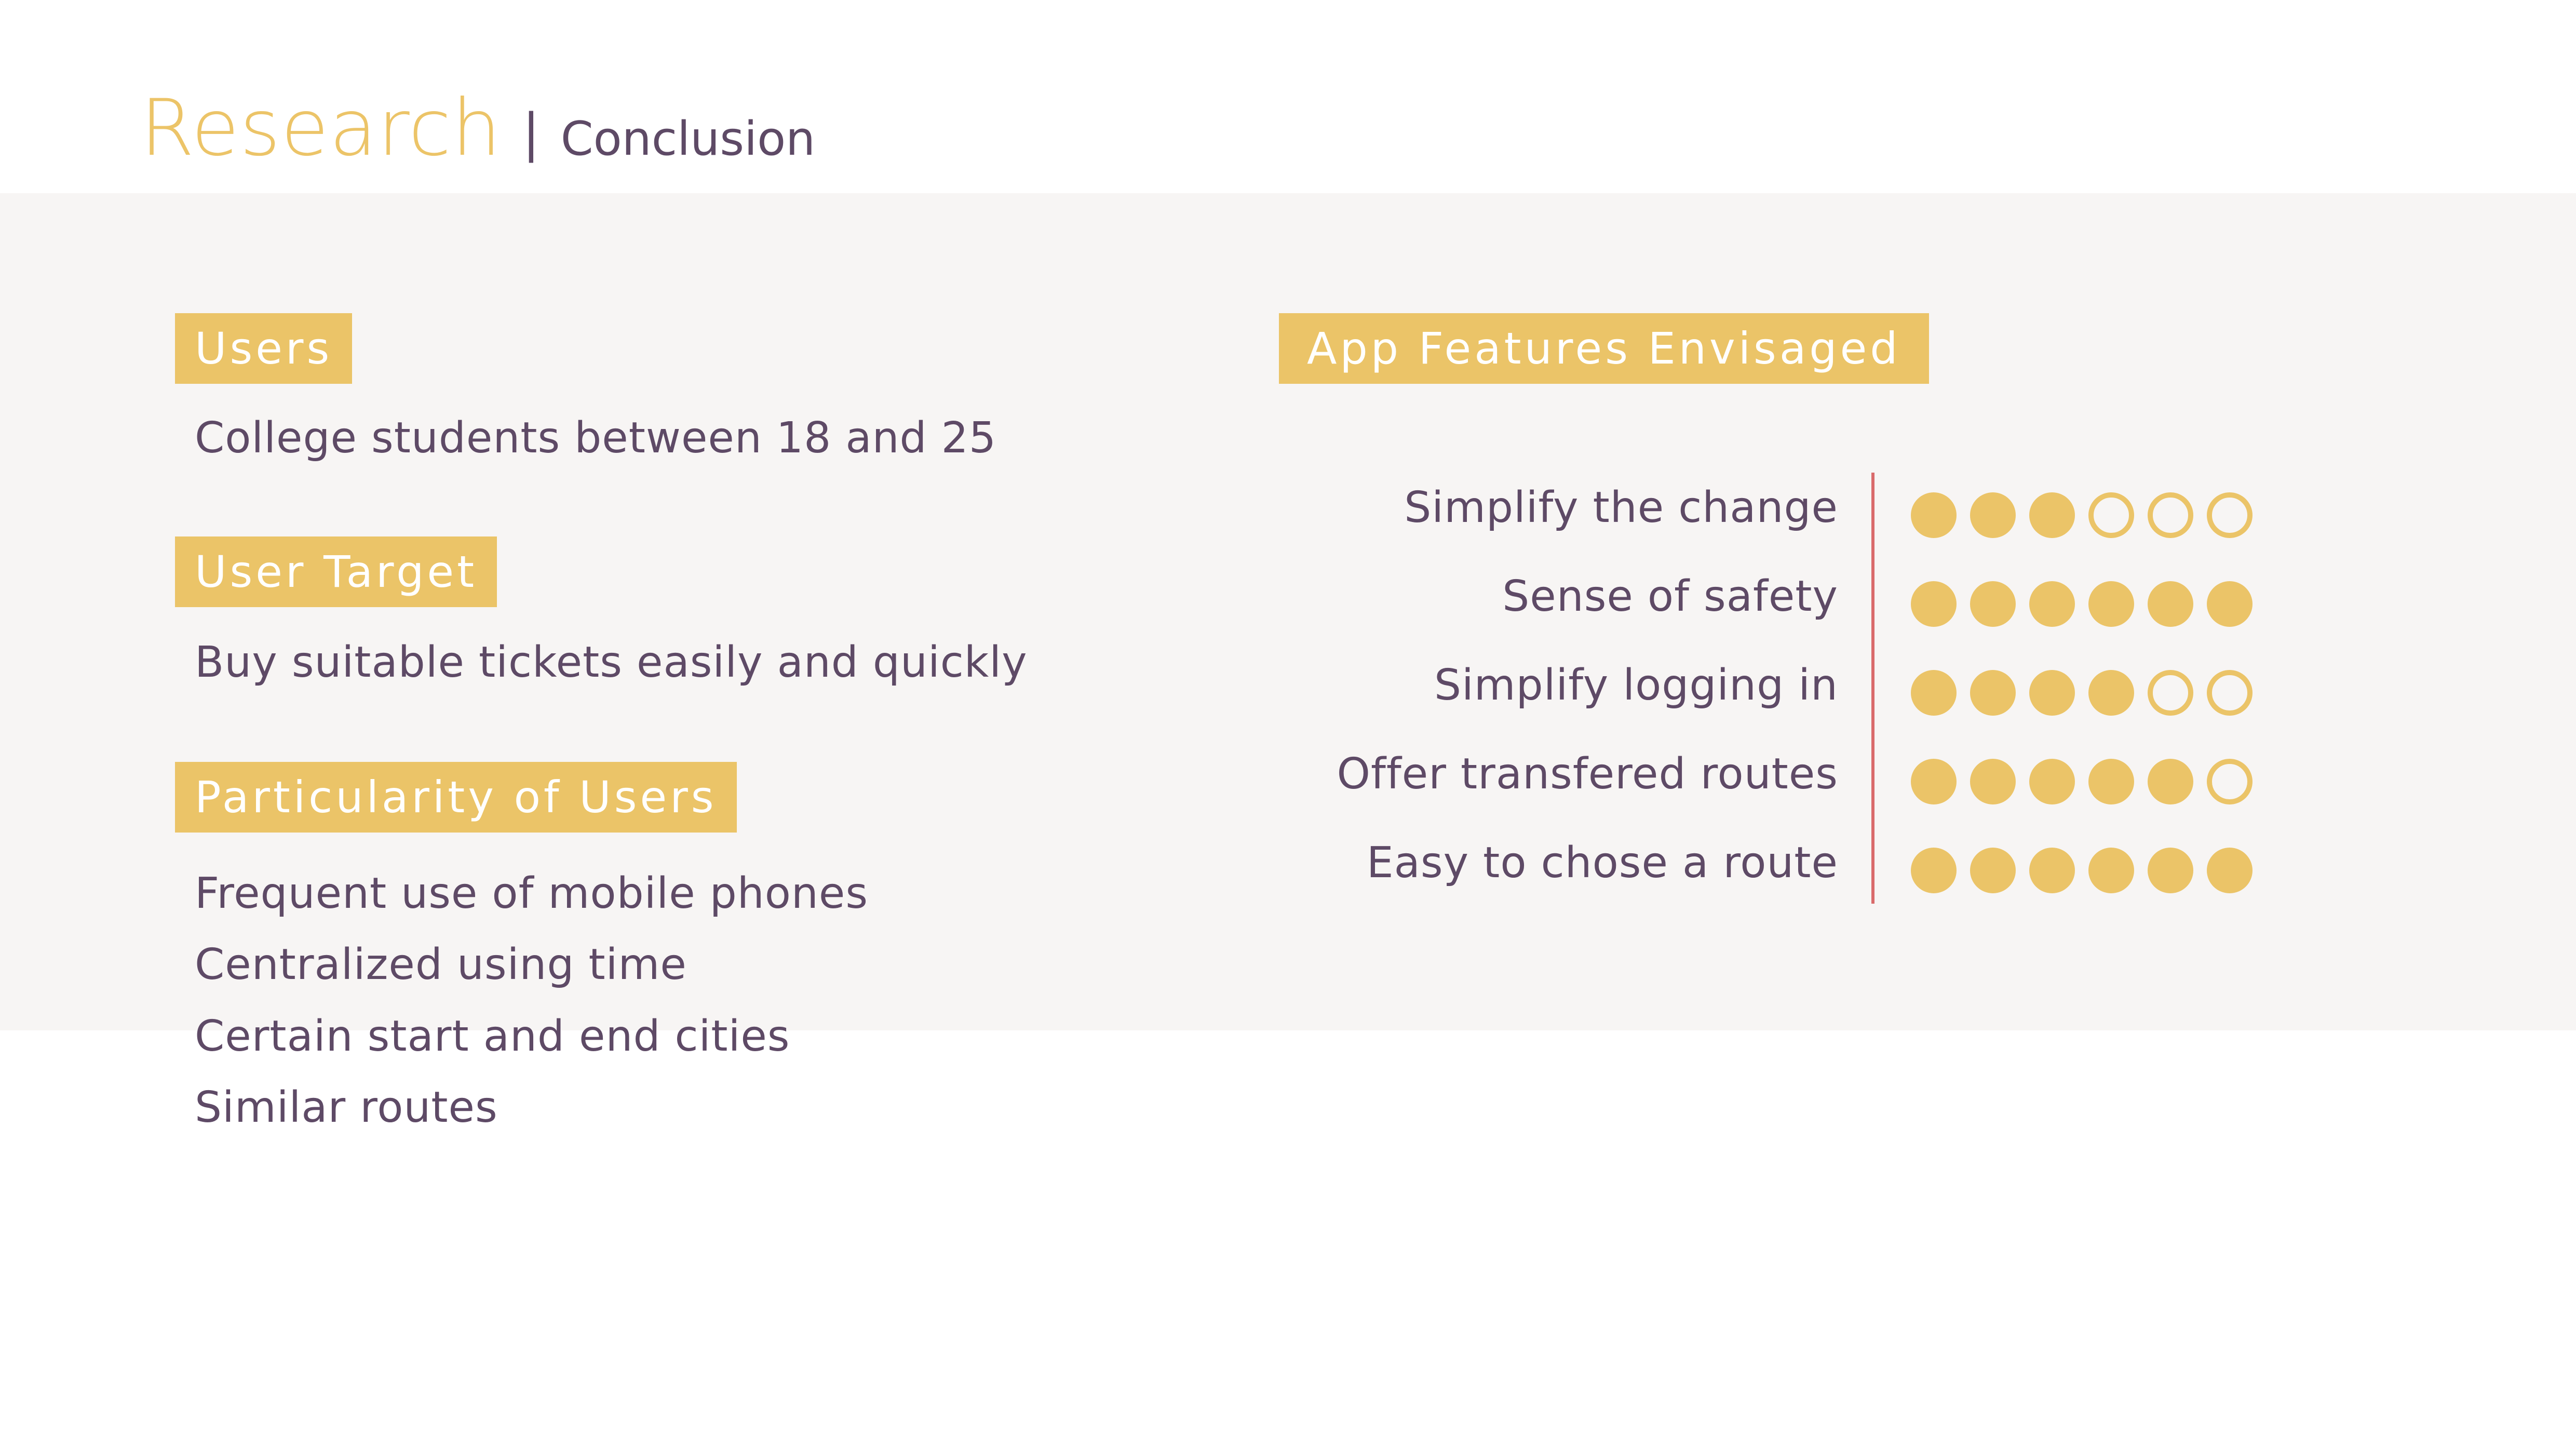 This screenshot has width=2576, height=1449. Describe the element at coordinates (1670, 597) in the screenshot. I see `feature-label: Sense of safety` at that location.